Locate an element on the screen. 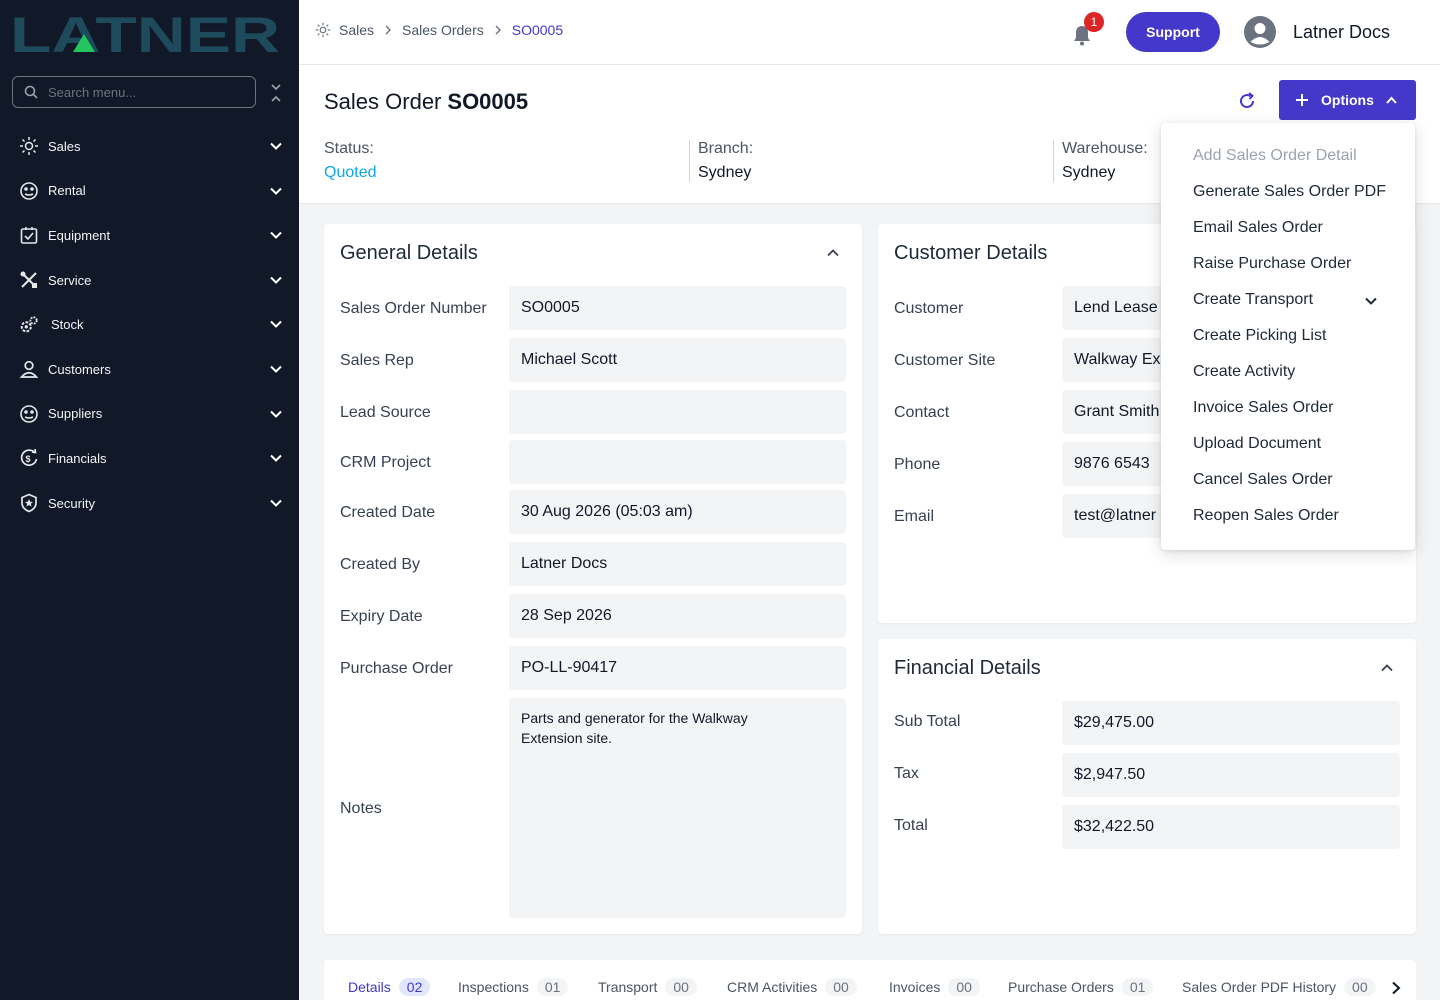 Image resolution: width=1440 pixels, height=1000 pixels. menu-item-create-picking-list: Create Picking List is located at coordinates (1259, 336).